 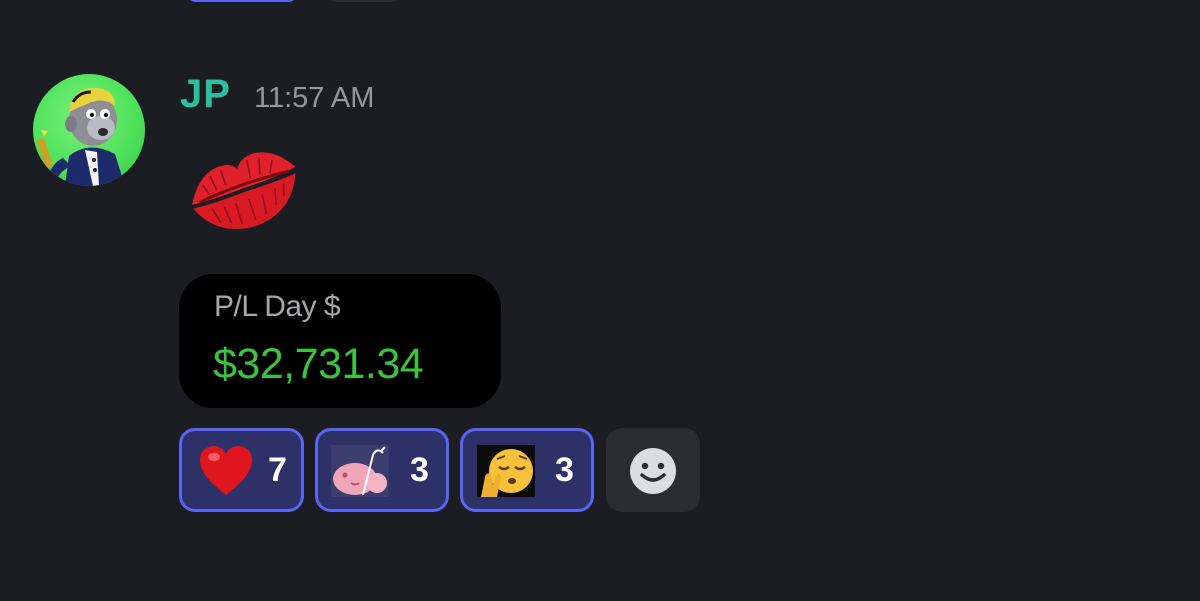 I want to click on reaction-custom-pink: 3, so click(x=382, y=470).